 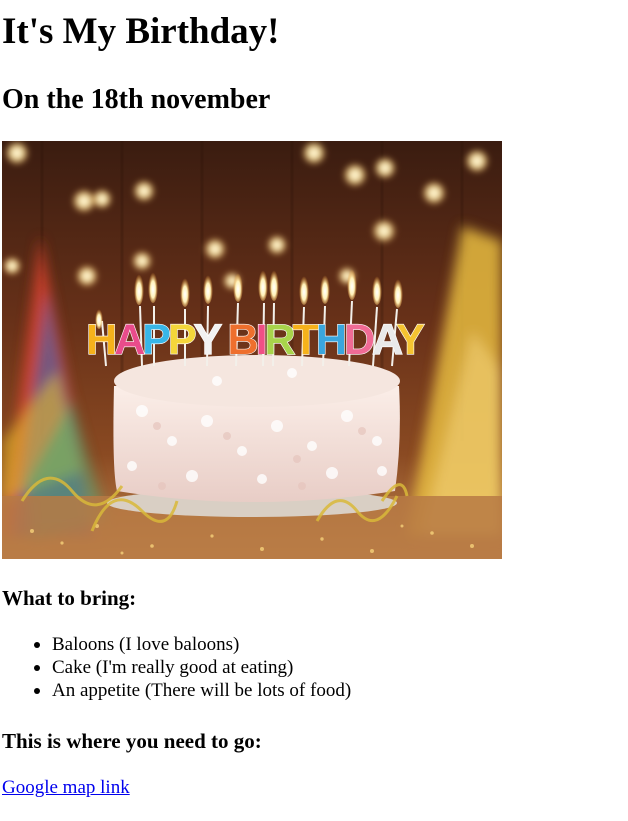 What do you see at coordinates (136, 99) in the screenshot?
I see `page-subtitle: On the 18th november` at bounding box center [136, 99].